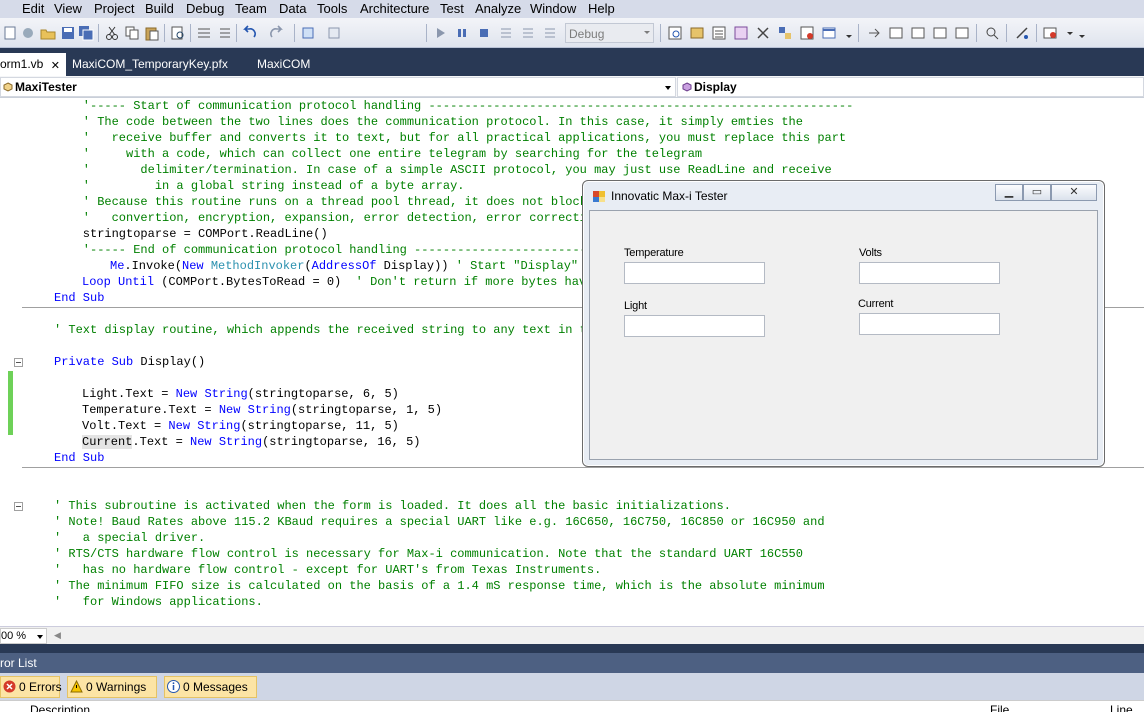 Image resolution: width=1144 pixels, height=712 pixels. What do you see at coordinates (929, 273) in the screenshot?
I see `volts-field` at bounding box center [929, 273].